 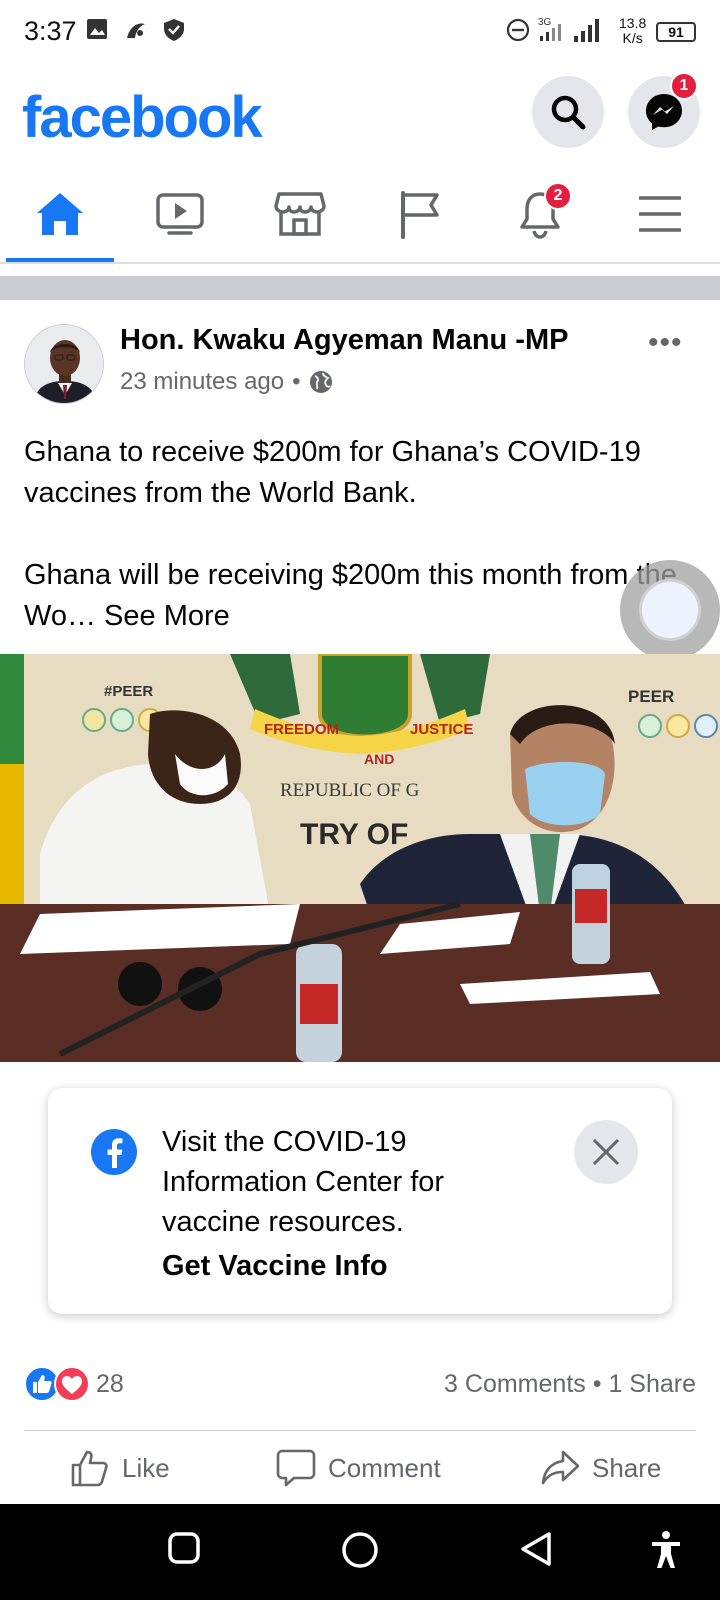 I want to click on square-icon, so click(x=184, y=1548).